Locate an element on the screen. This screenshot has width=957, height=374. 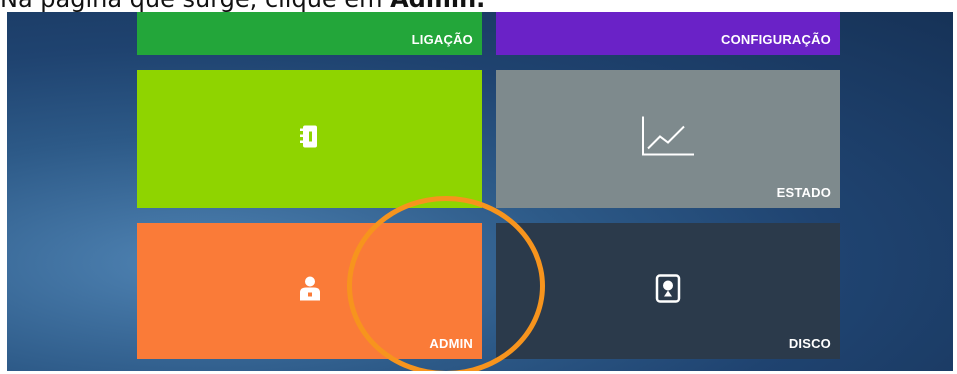
tile-estado-label: ESTADO is located at coordinates (803, 192).